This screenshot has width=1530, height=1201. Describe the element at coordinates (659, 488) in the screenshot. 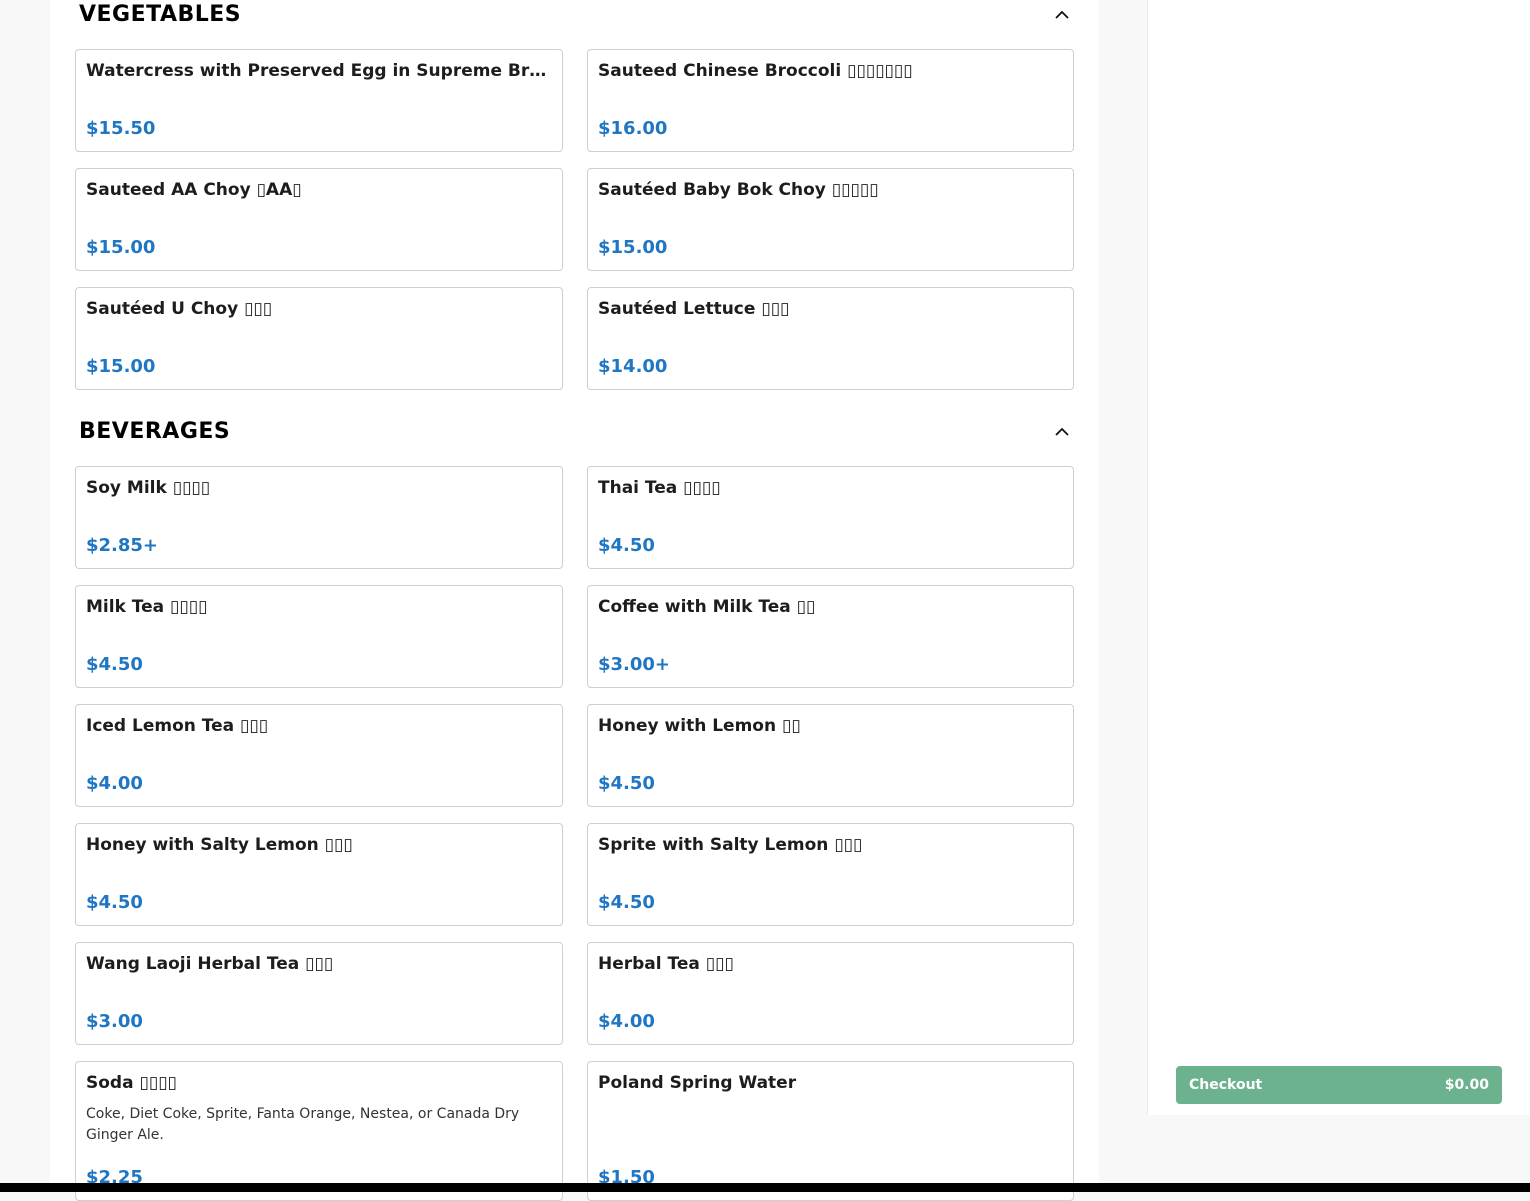

I see `item-name: Thai Tea ▯▯▯▯` at that location.